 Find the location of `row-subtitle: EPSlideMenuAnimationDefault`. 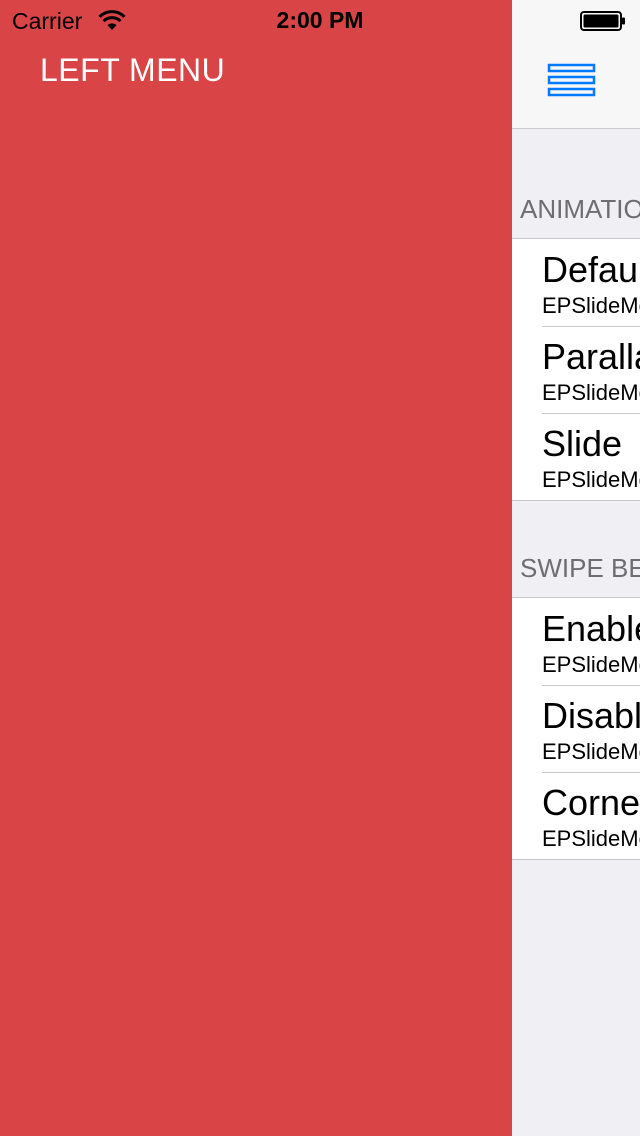

row-subtitle: EPSlideMenuAnimationDefault is located at coordinates (591, 305).